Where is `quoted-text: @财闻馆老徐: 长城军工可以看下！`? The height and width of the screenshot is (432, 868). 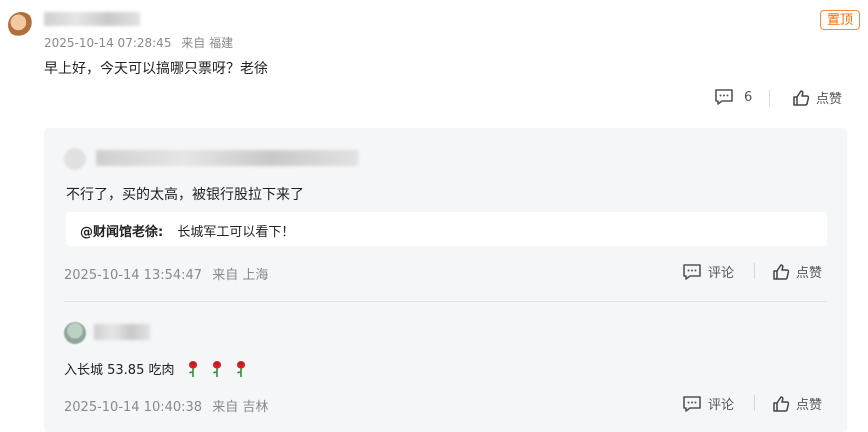 quoted-text: @财闻馆老徐: 长城军工可以看下！ is located at coordinates (187, 230).